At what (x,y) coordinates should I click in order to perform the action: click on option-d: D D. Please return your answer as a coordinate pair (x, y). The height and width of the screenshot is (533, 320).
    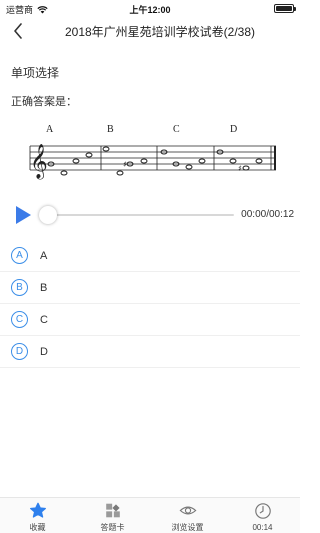
    Looking at the image, I should click on (150, 352).